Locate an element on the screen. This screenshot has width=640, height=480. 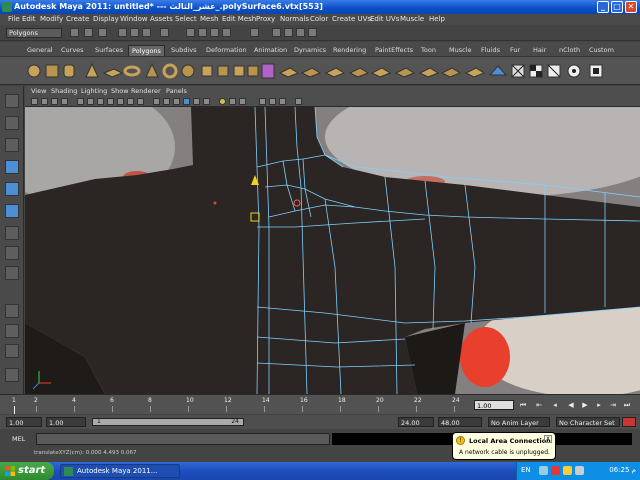
smooth-icon is located at coordinates (253, 71).